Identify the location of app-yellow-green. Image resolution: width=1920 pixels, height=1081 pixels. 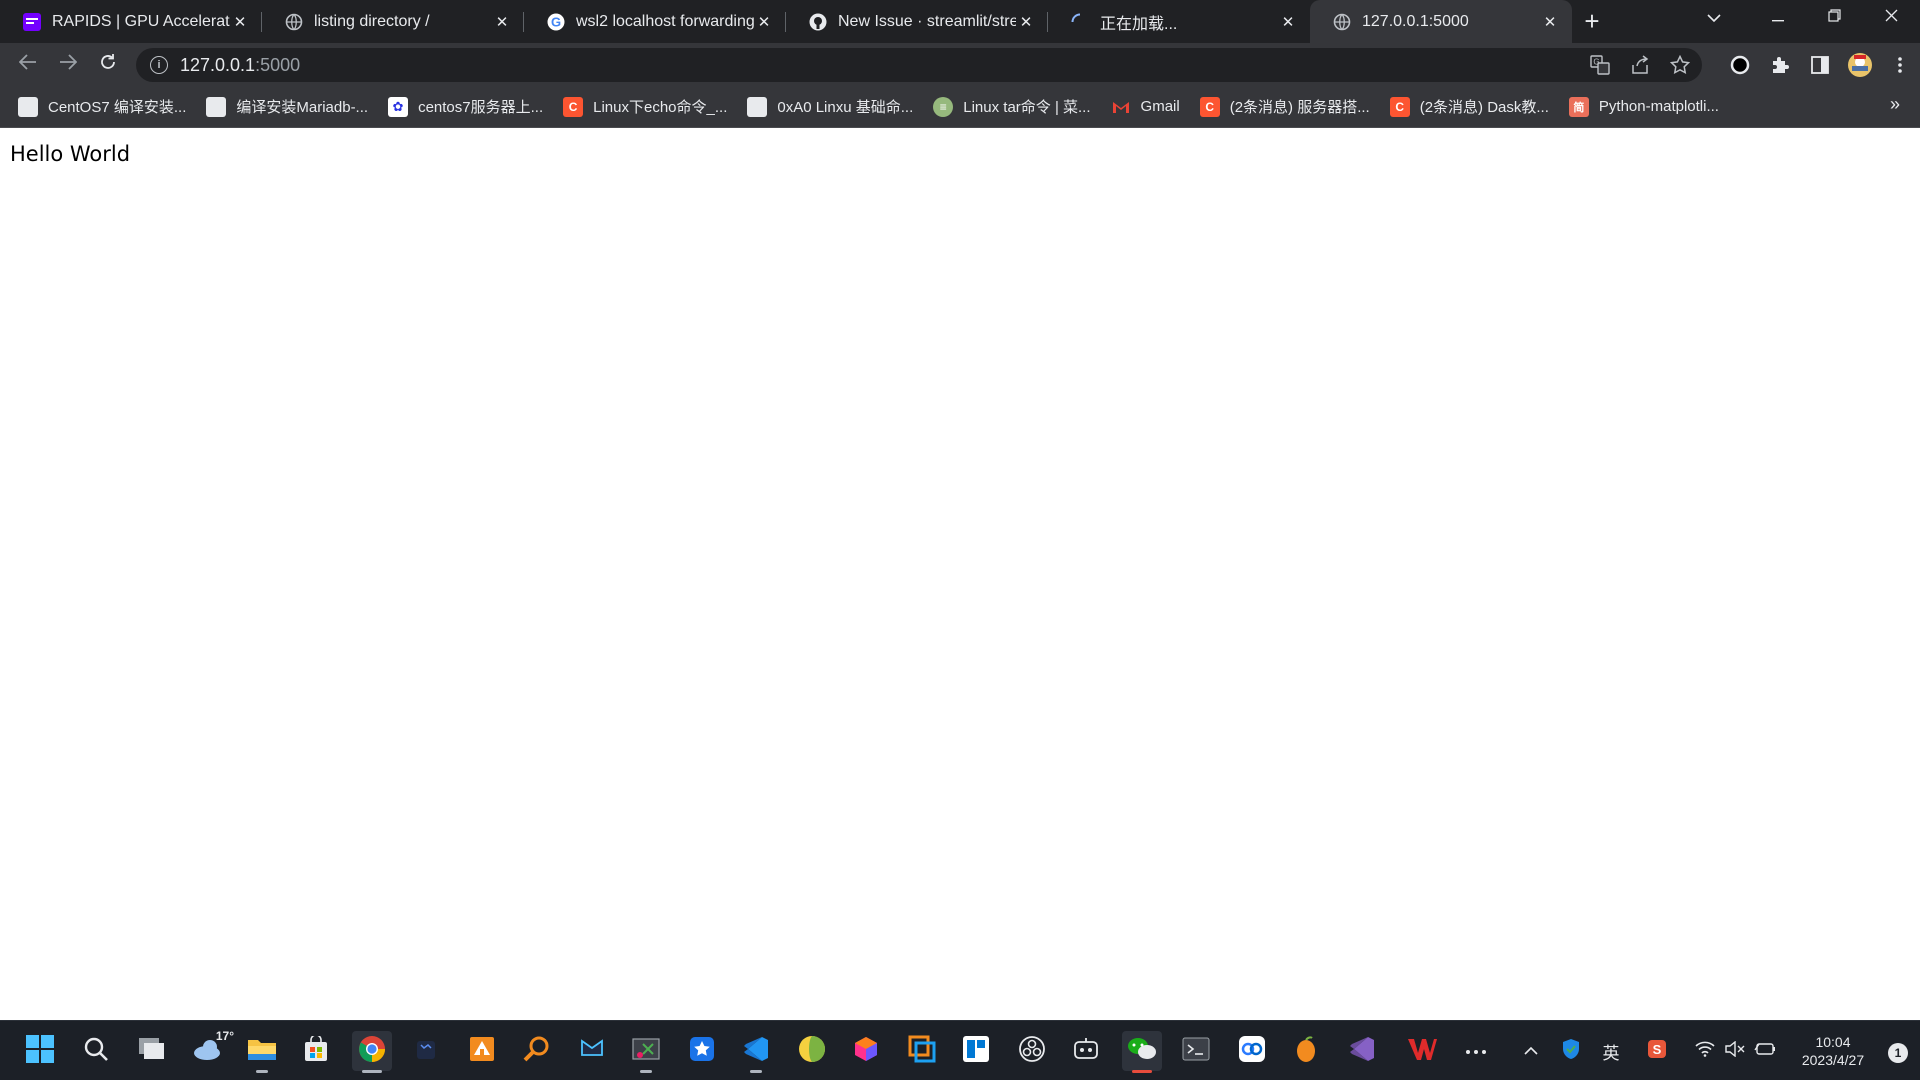
(812, 1051).